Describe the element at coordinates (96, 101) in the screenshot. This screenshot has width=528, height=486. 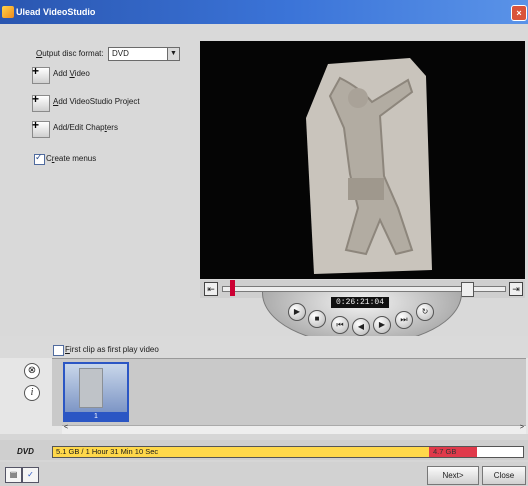
I see `add-project-label: Add VideoStudio Project` at that location.